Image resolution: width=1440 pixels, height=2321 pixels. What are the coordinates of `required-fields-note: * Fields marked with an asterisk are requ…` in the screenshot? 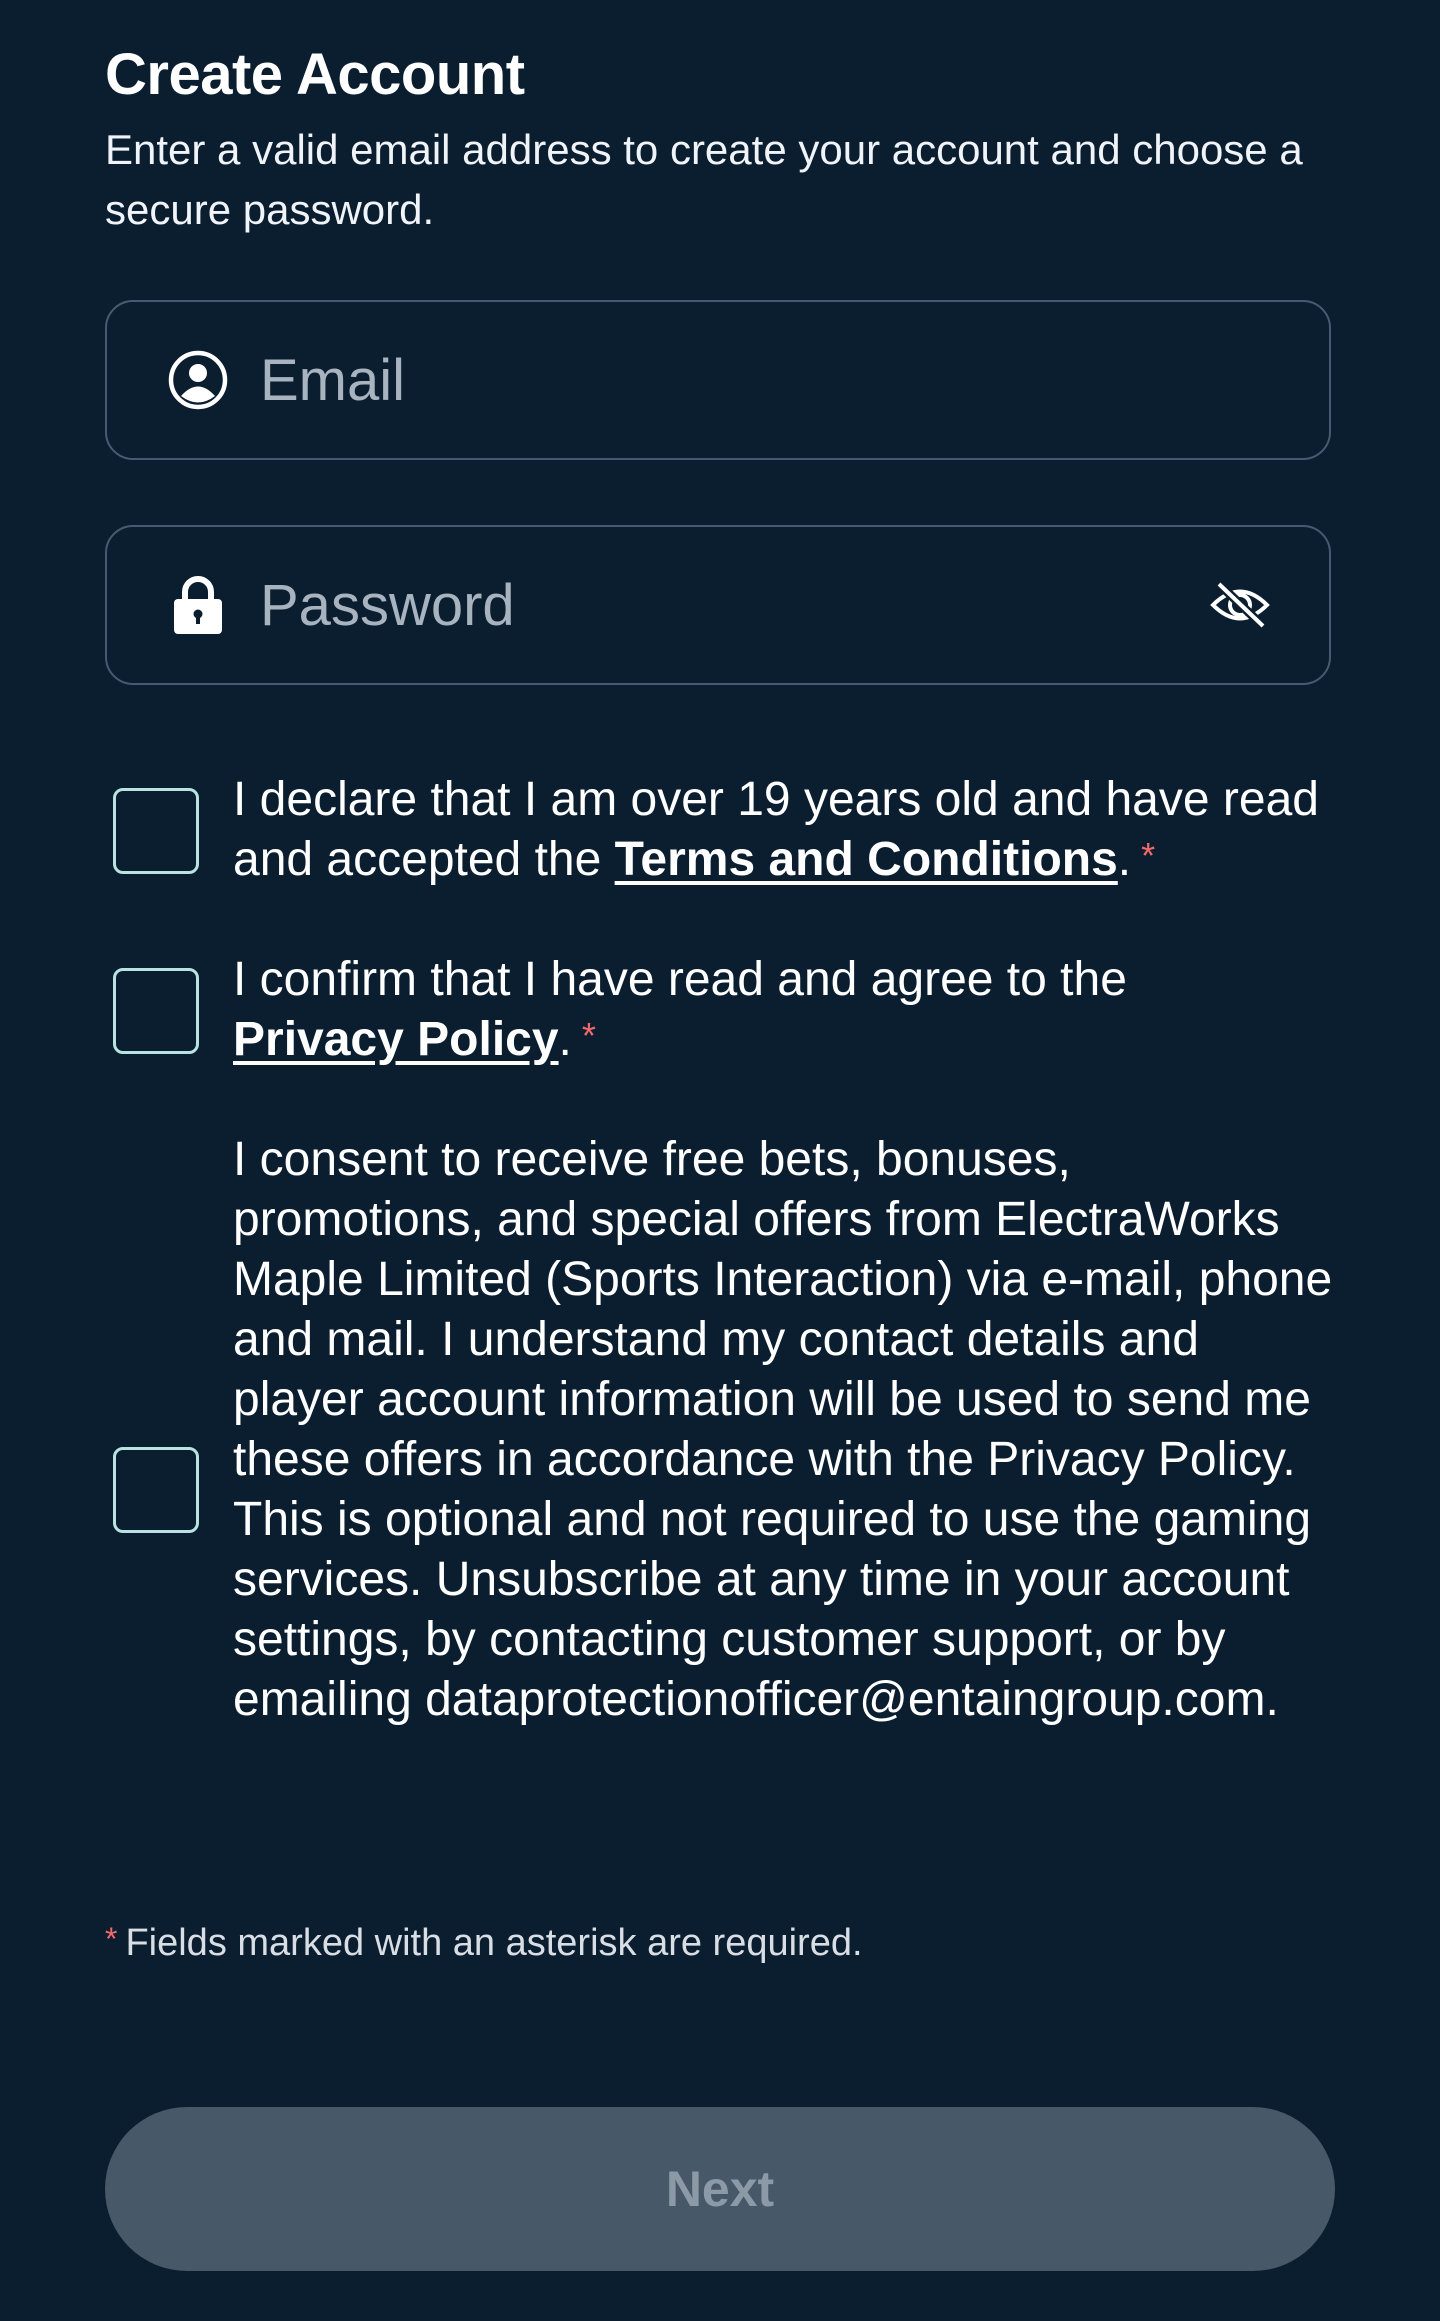 It's located at (484, 1943).